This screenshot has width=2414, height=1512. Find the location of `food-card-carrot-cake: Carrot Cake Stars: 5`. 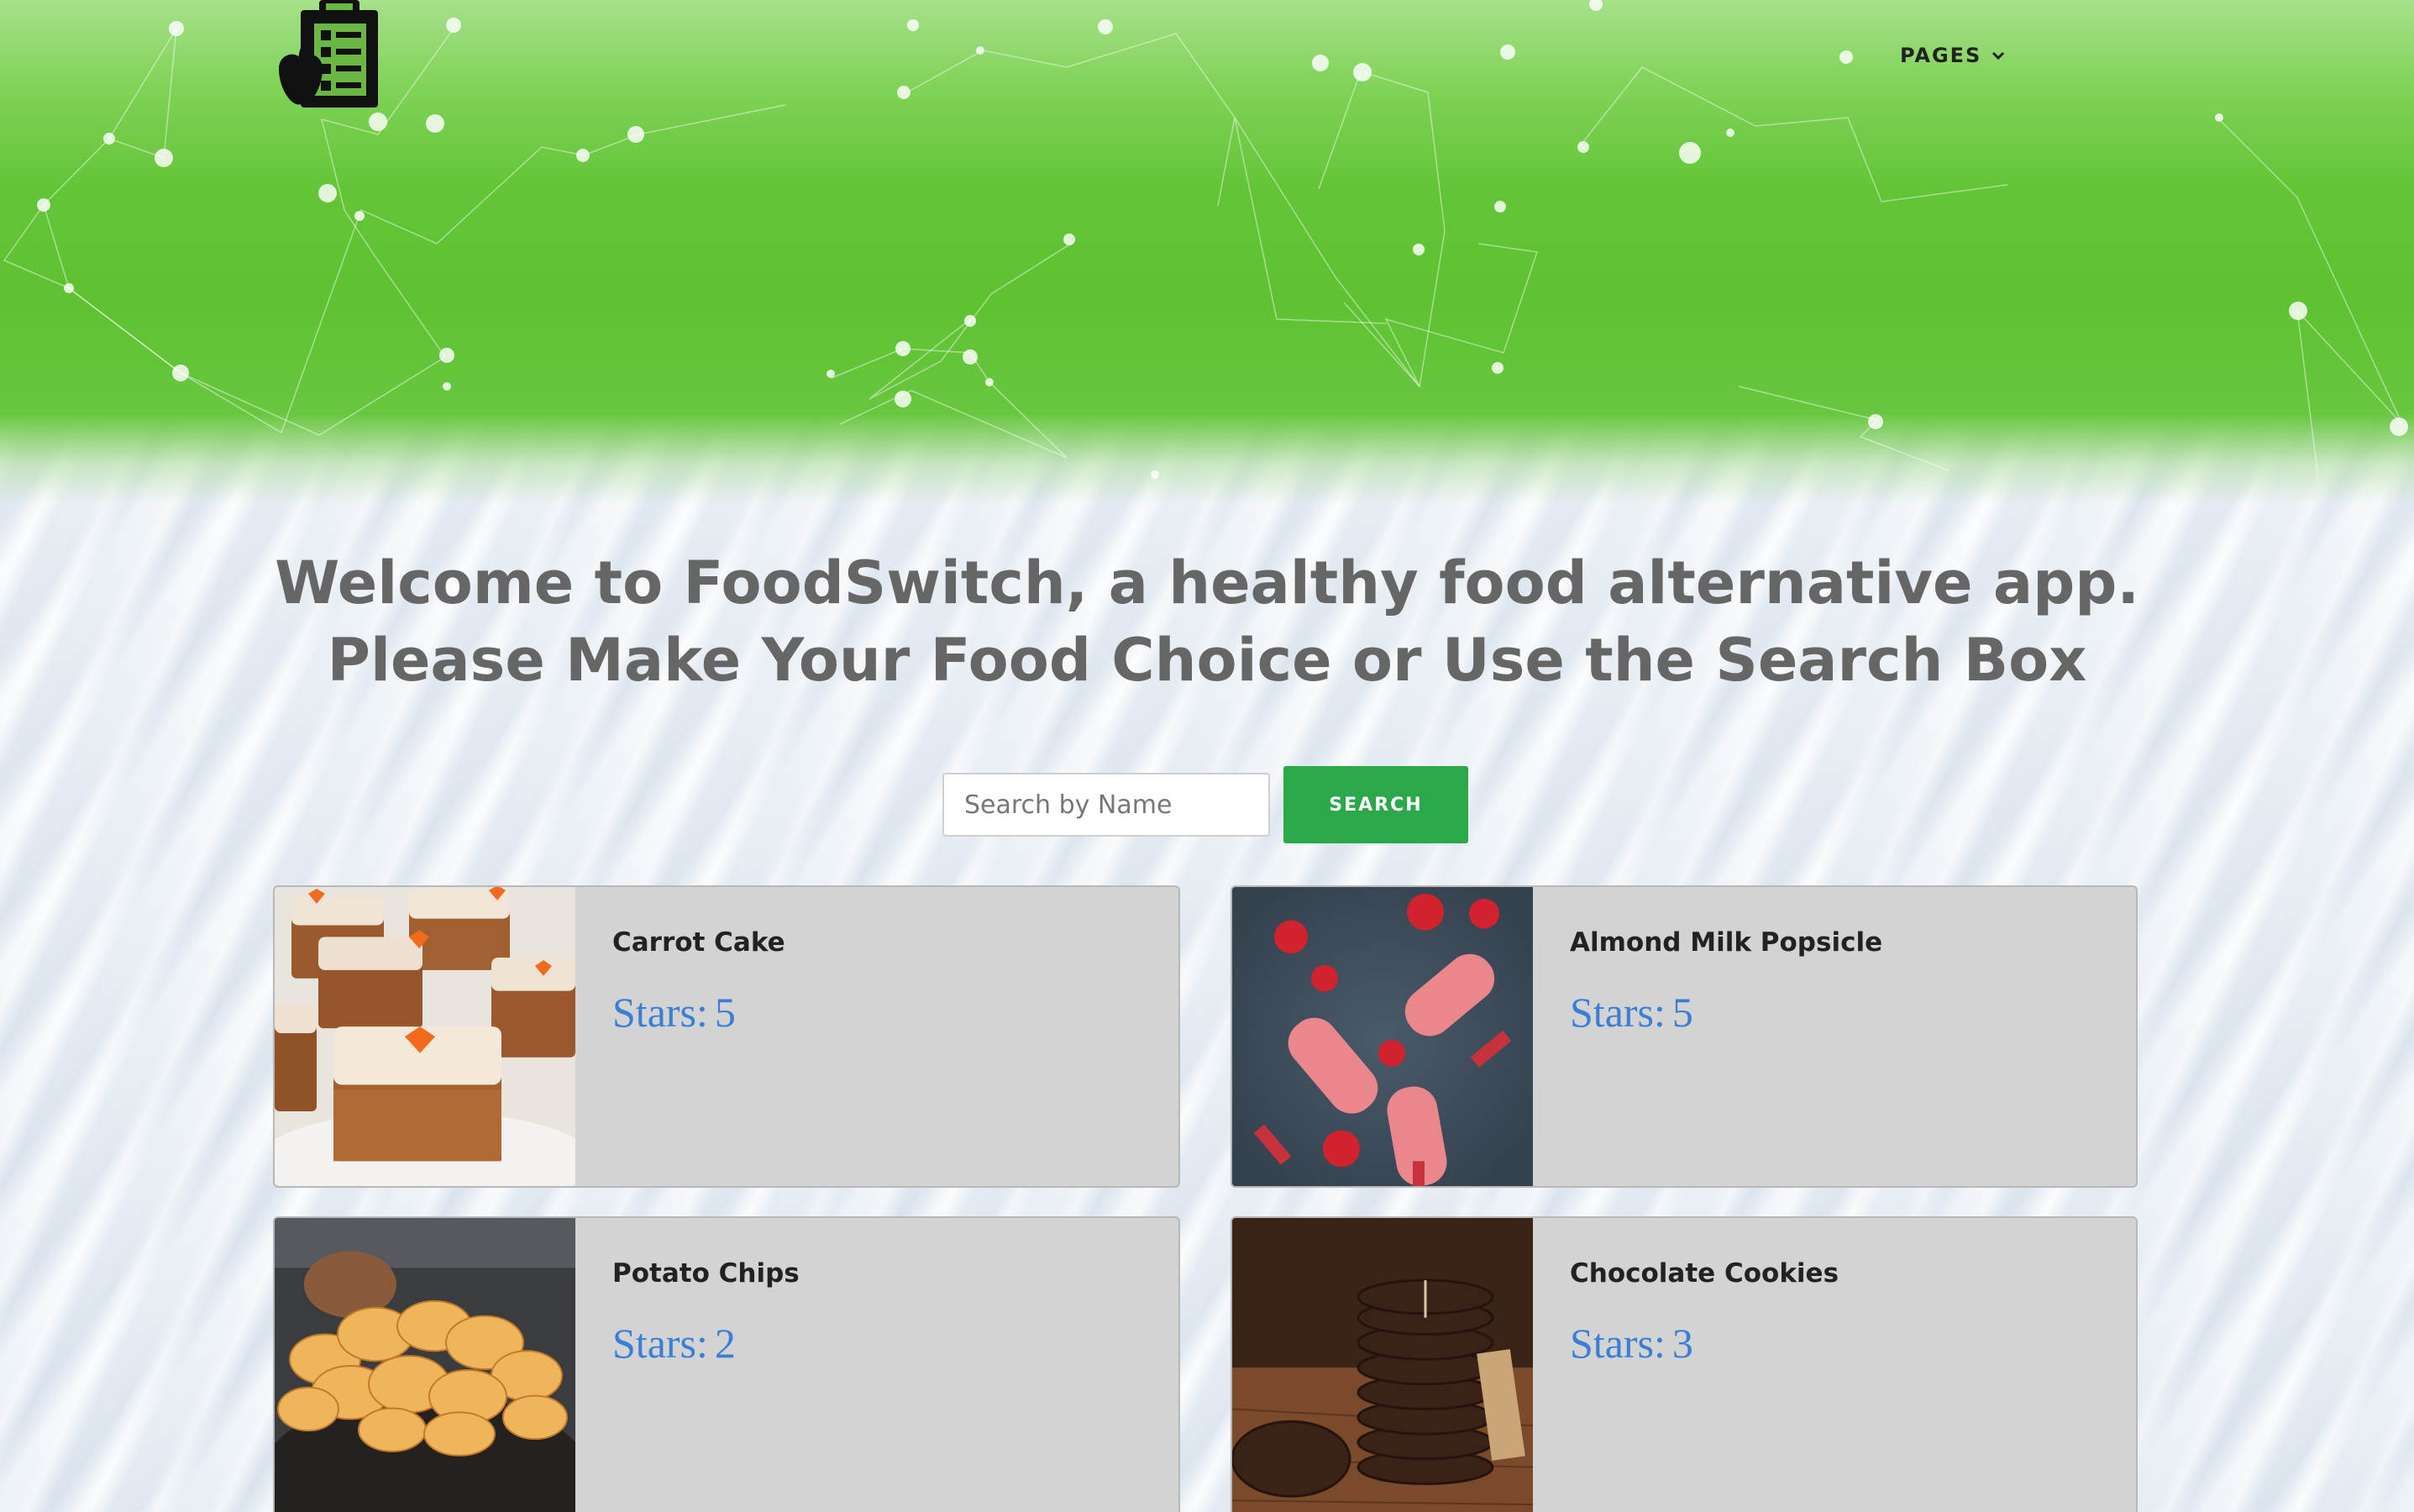

food-card-carrot-cake: Carrot Cake Stars: 5 is located at coordinates (726, 1036).